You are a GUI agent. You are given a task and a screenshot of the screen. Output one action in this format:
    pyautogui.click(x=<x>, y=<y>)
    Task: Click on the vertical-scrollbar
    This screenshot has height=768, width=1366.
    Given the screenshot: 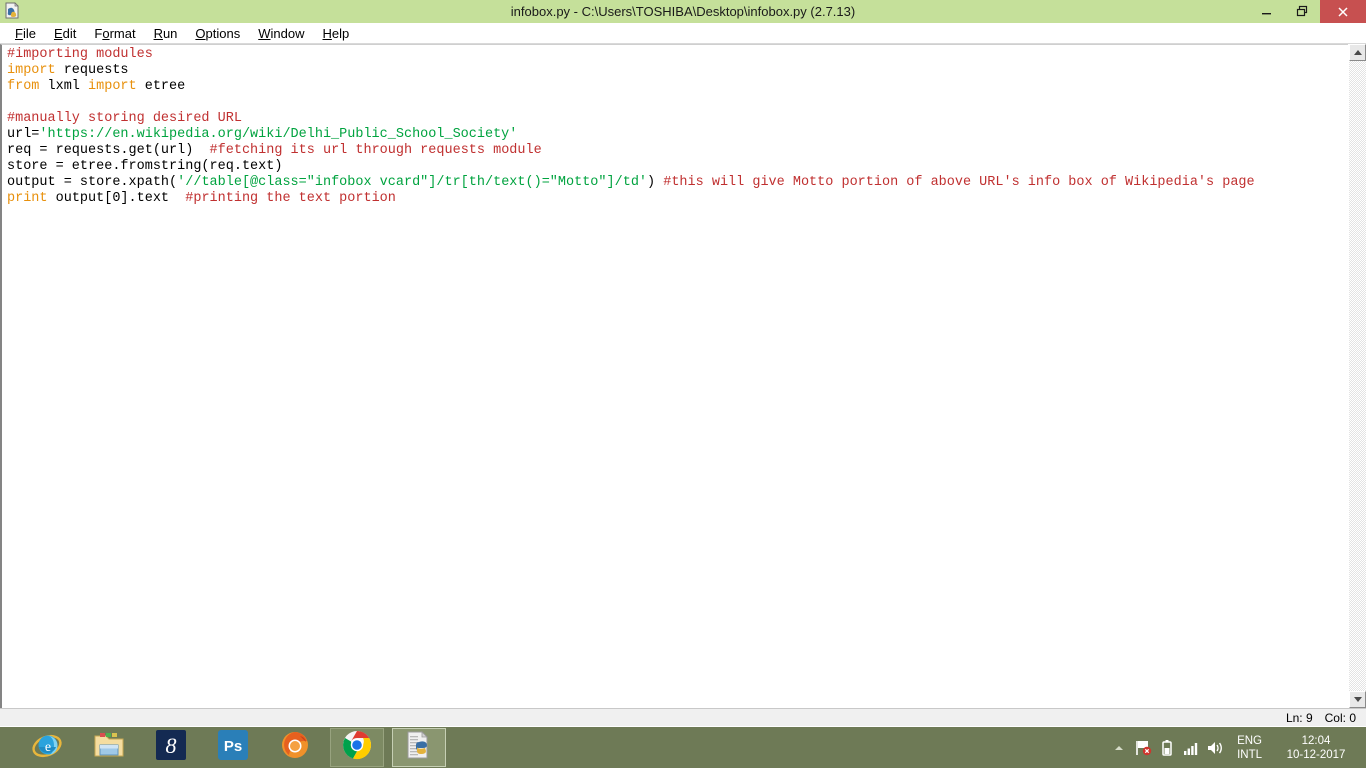 What is the action you would take?
    pyautogui.click(x=1357, y=376)
    